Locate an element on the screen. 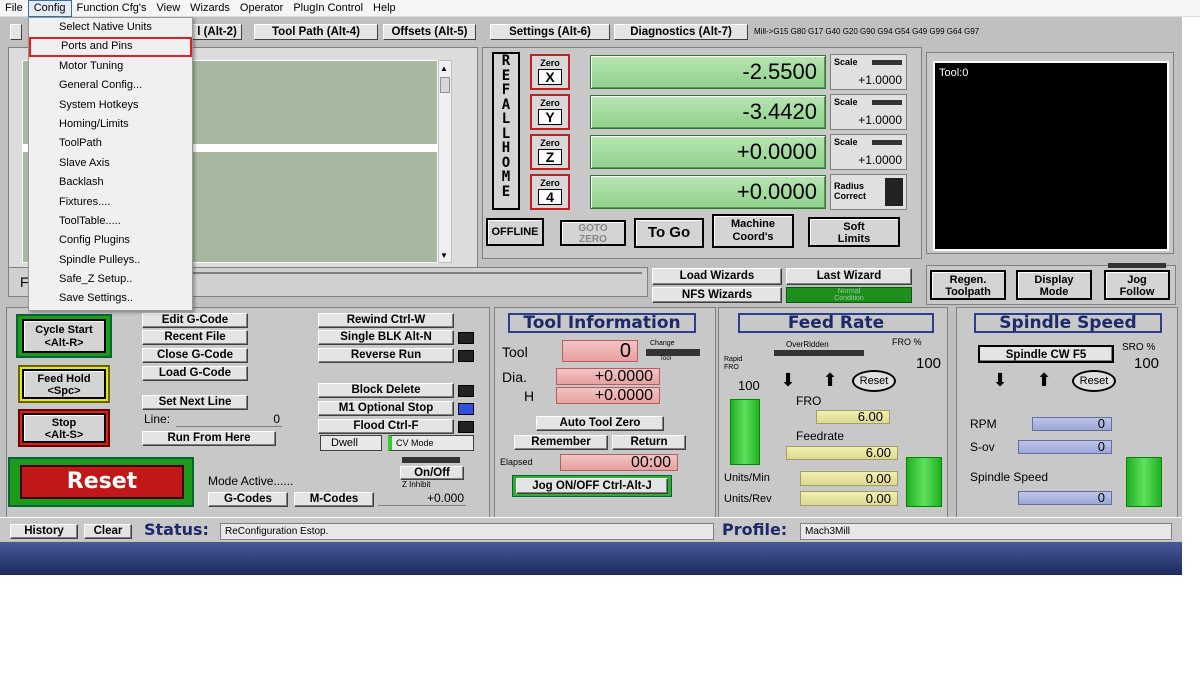  spindle-up-icon: ⬆ is located at coordinates (1044, 381).